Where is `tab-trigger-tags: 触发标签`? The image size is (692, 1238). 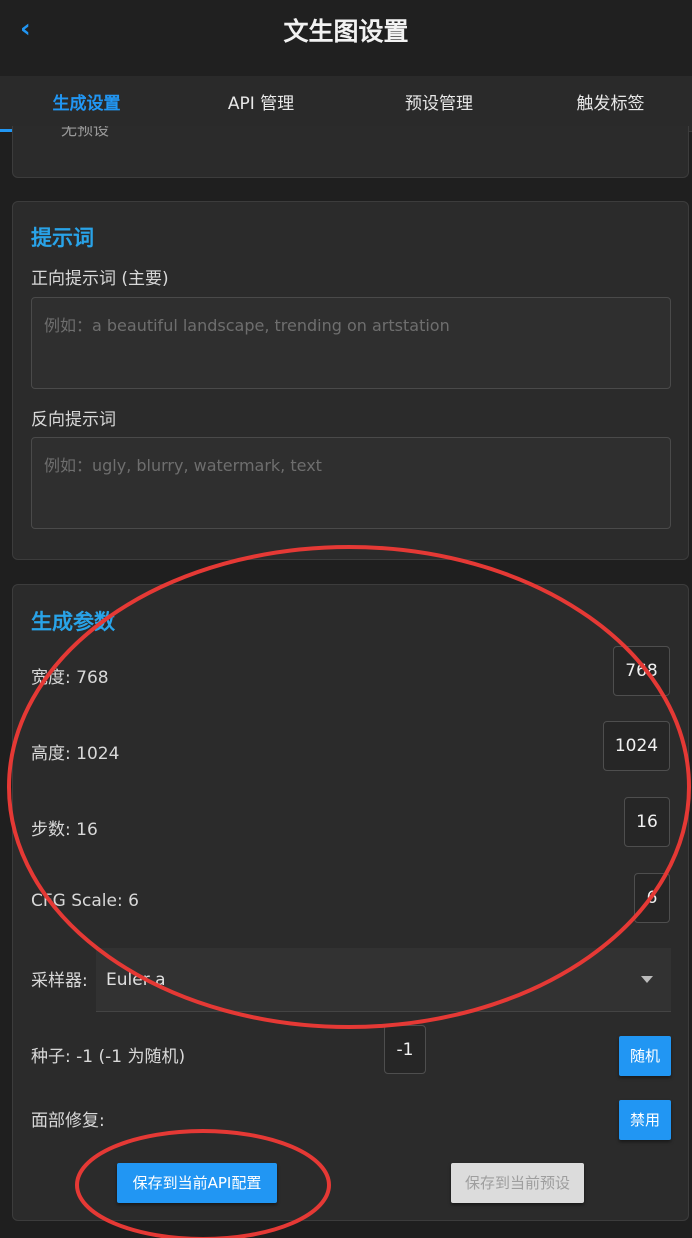
tab-trigger-tags: 触发标签 is located at coordinates (610, 104).